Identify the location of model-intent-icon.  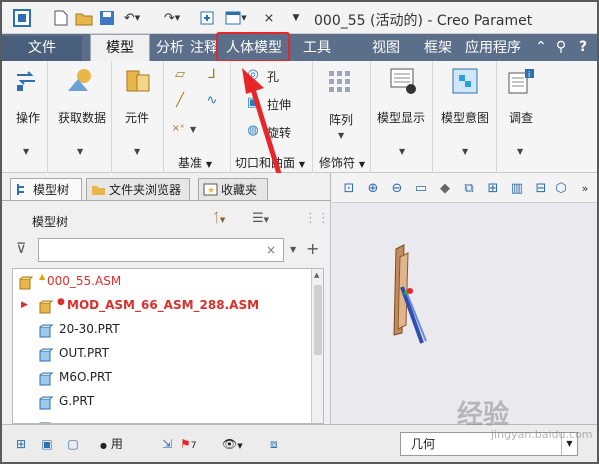
(465, 82).